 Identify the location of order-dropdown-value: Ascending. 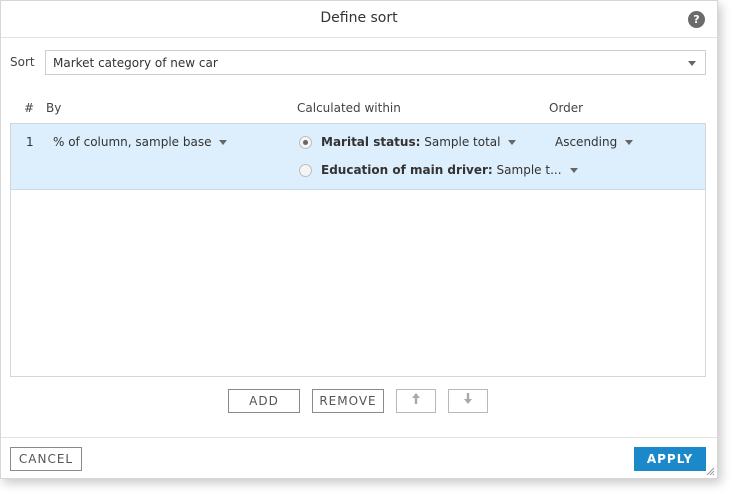
(586, 142).